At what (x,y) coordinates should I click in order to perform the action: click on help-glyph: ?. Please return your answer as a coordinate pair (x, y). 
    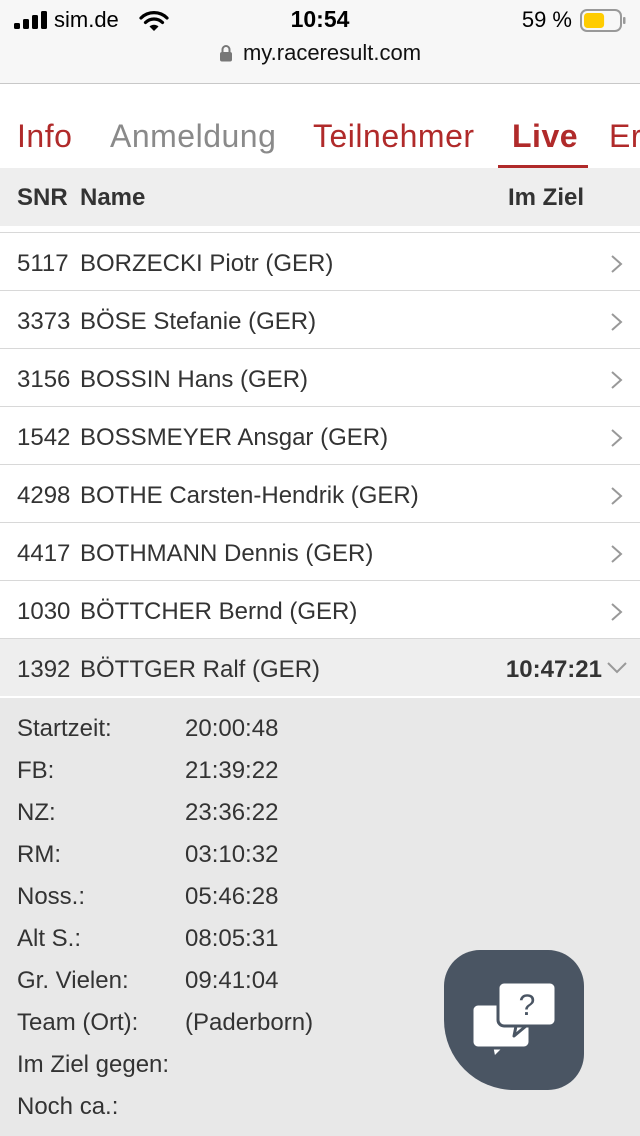
    Looking at the image, I should click on (527, 1005).